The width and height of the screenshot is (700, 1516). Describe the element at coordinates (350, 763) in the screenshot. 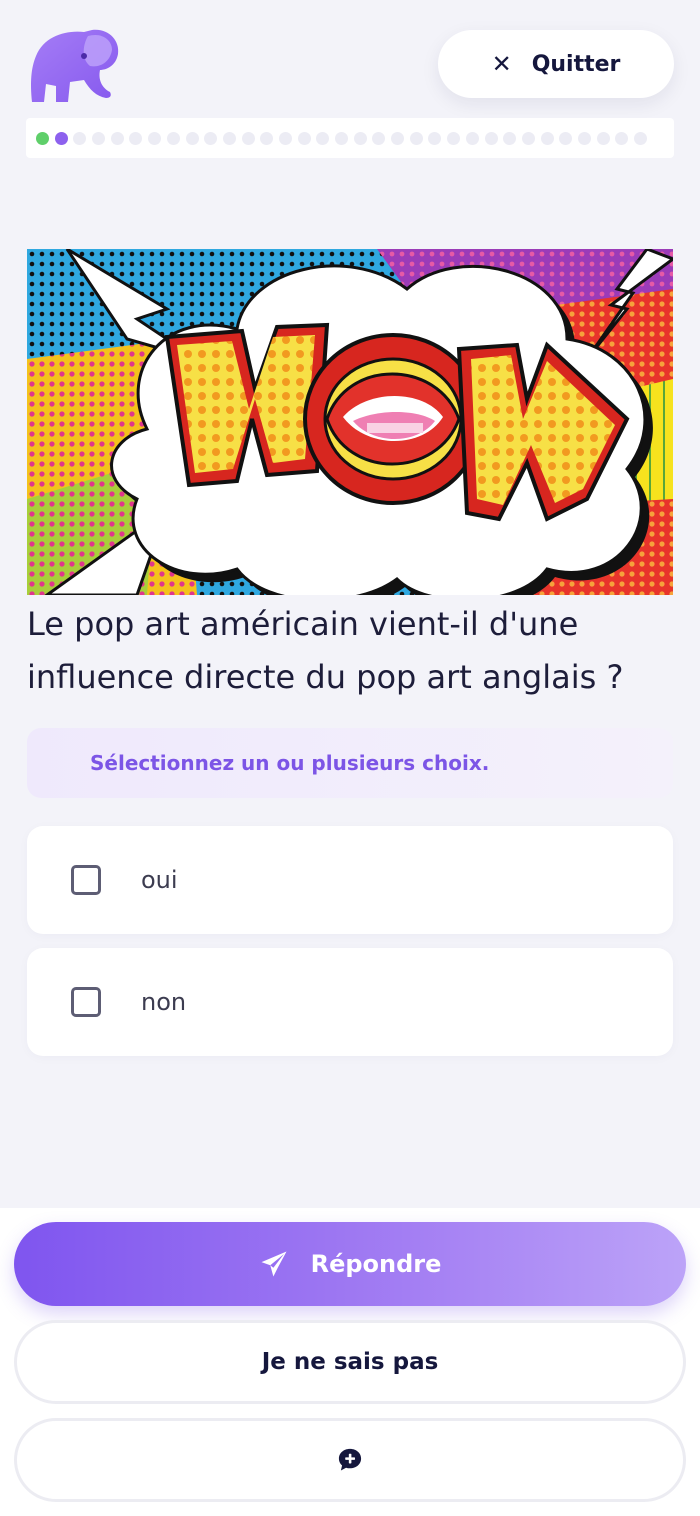

I see `selection-hint: Sélectionnez un ou plusieurs choix.` at that location.